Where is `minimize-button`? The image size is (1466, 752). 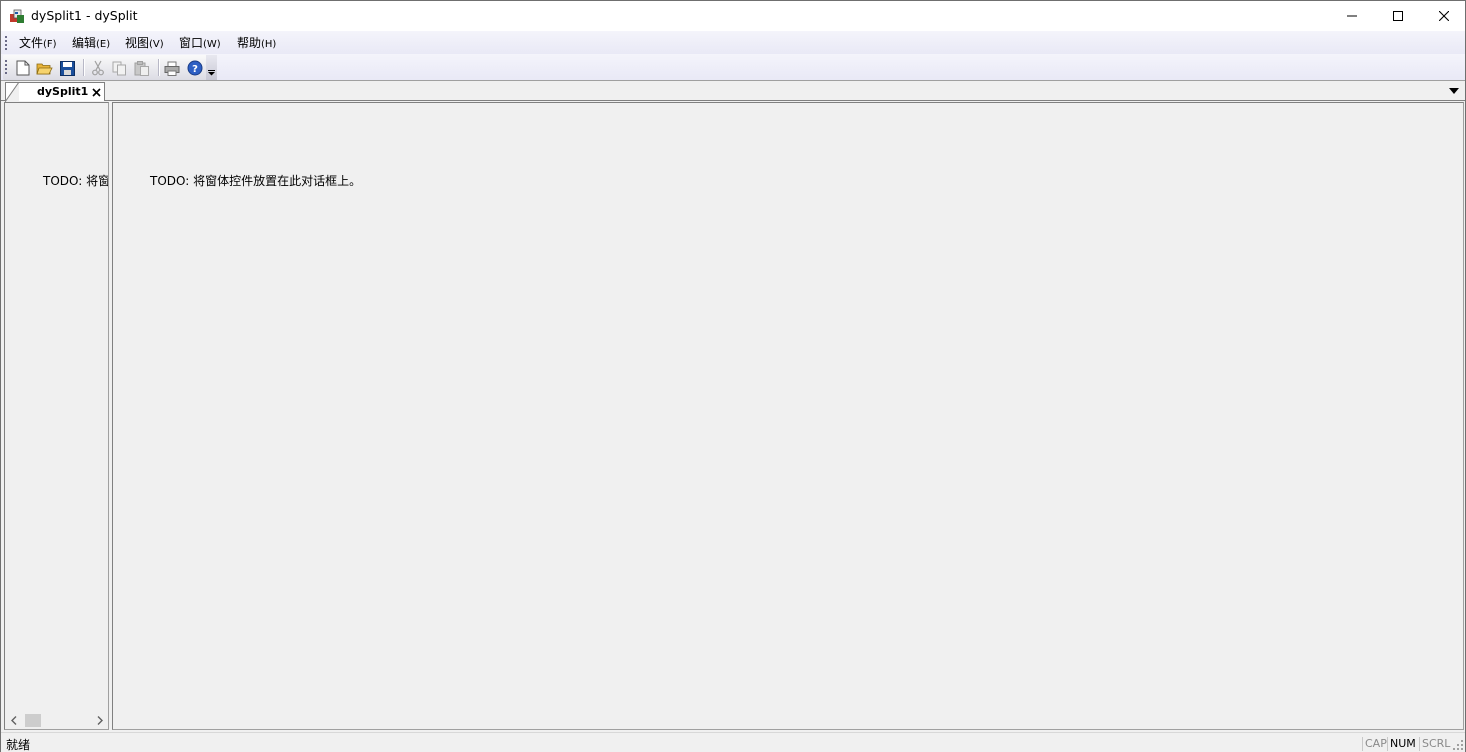
minimize-button is located at coordinates (1352, 16).